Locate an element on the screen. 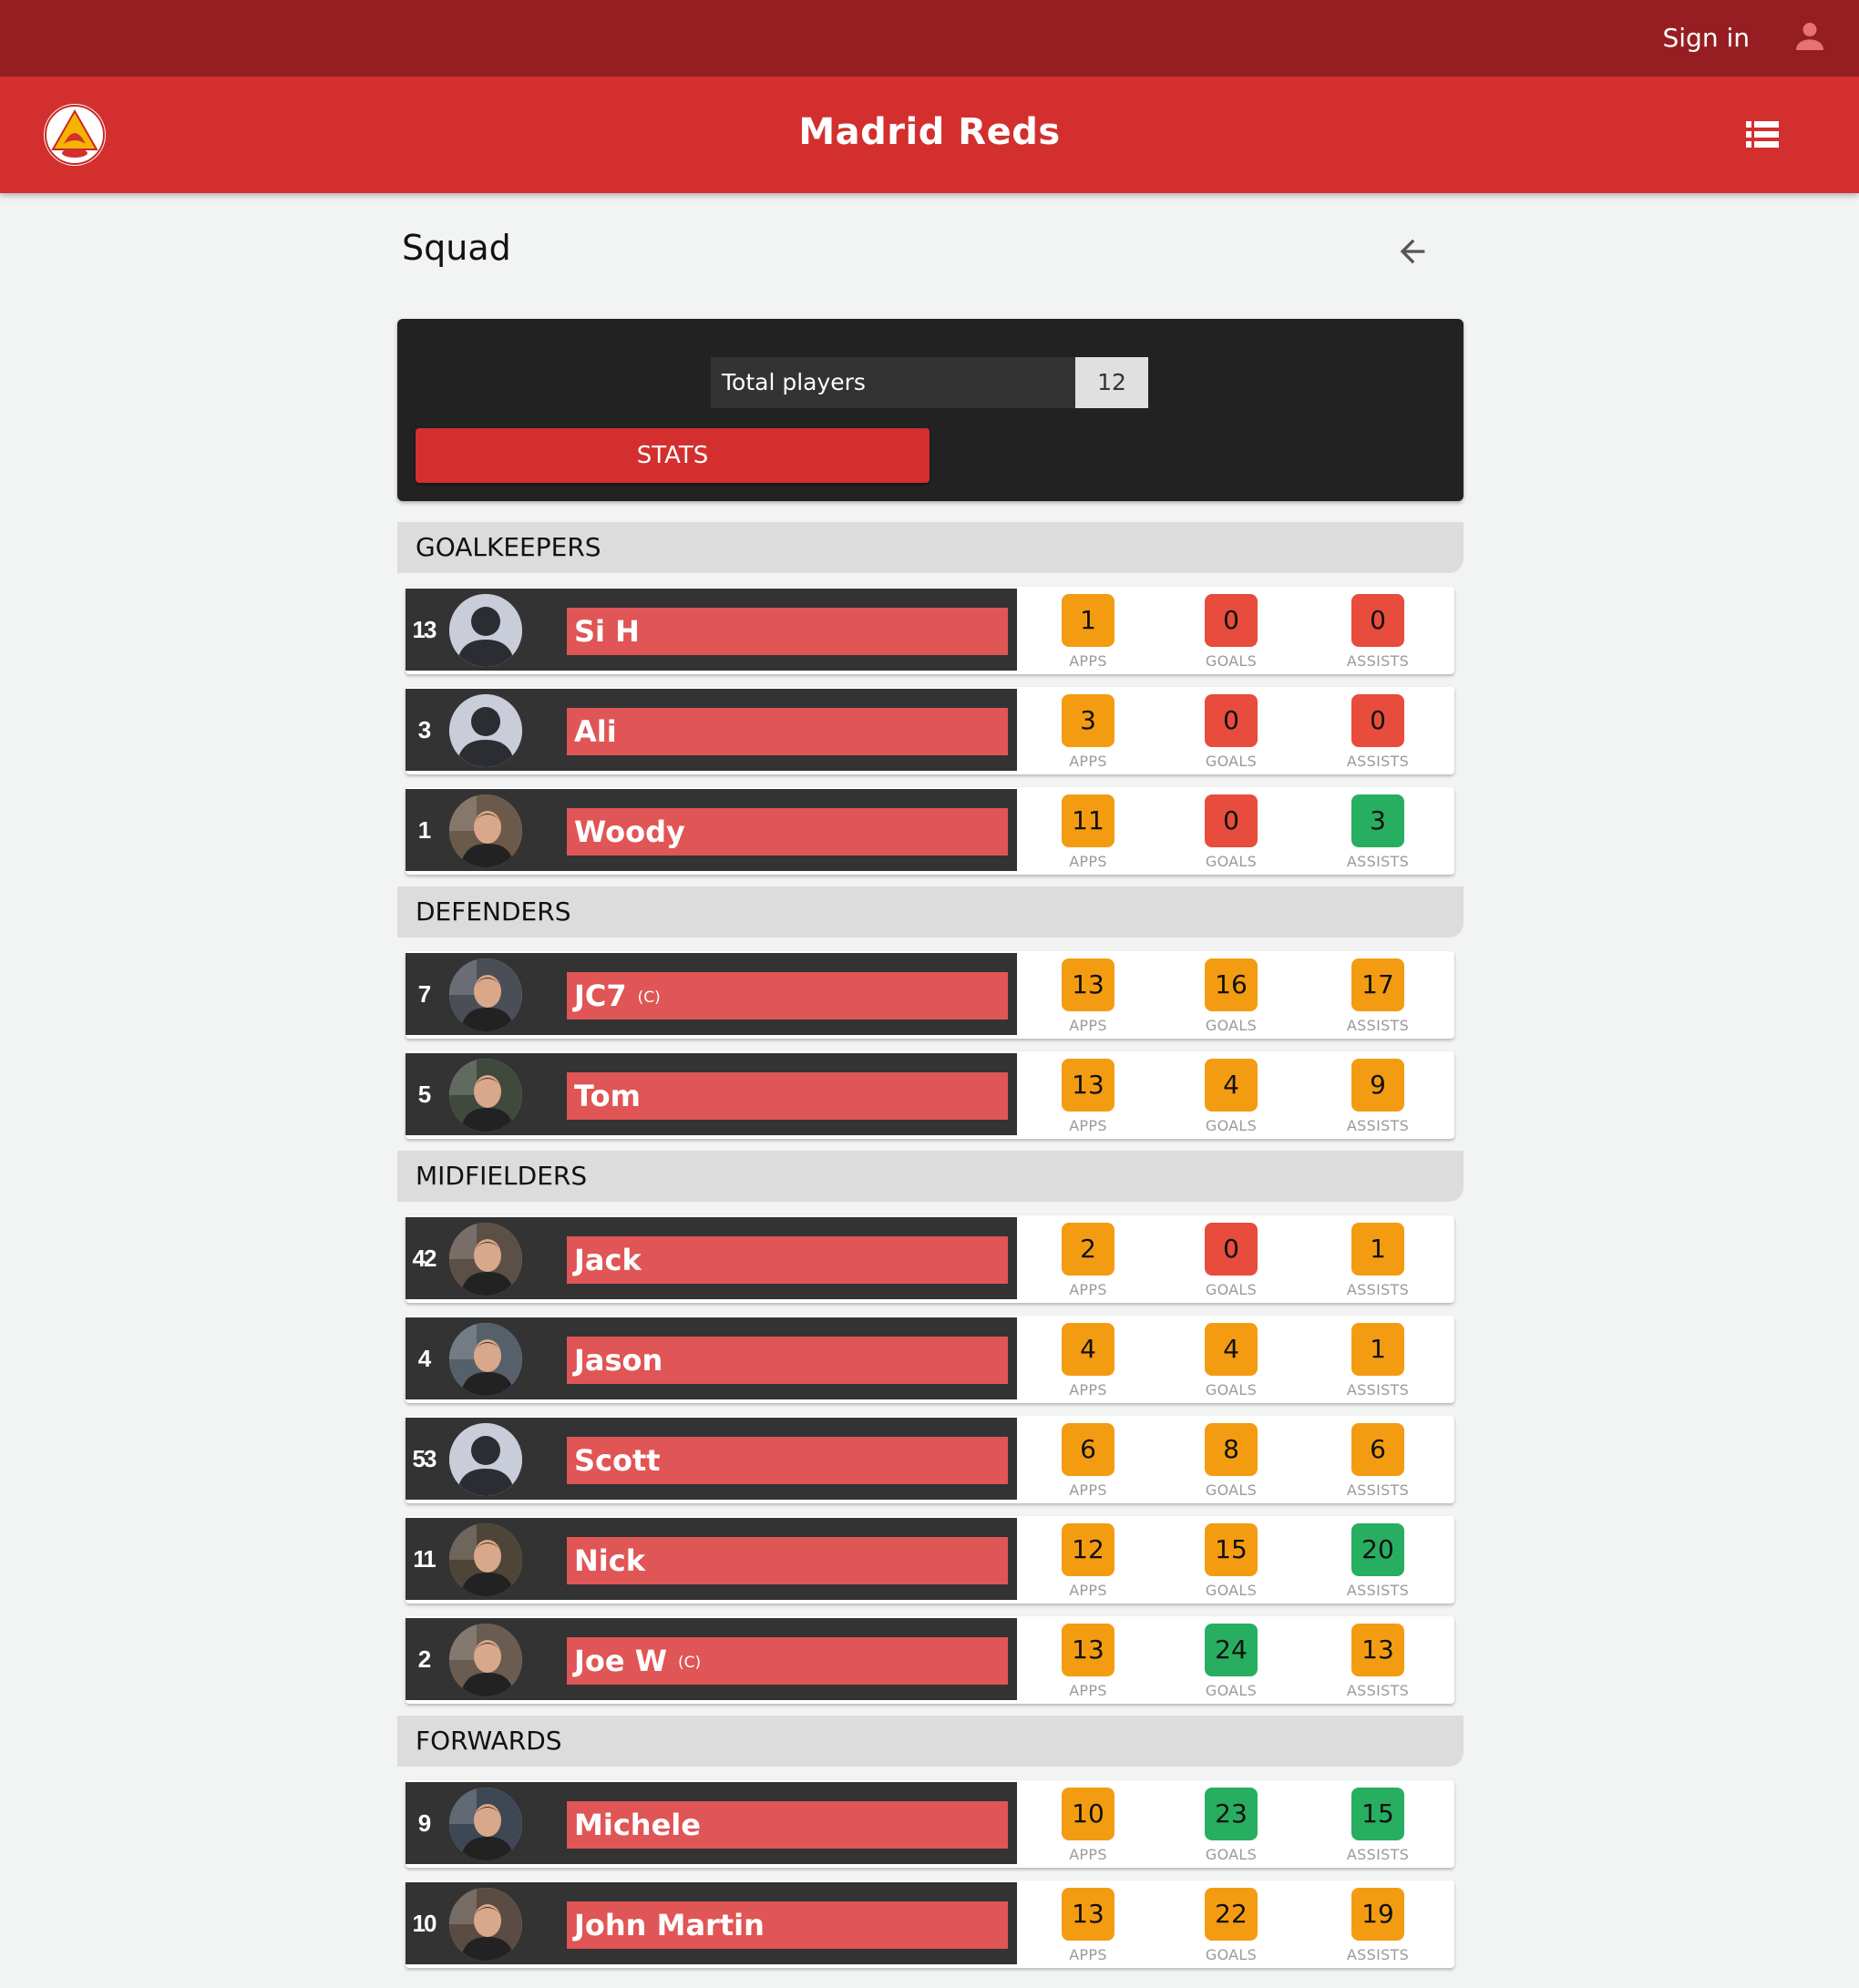 The height and width of the screenshot is (1988, 1859). player-row: 42 Jack 2 APPS 0 GOALS 1 ASSISTS is located at coordinates (930, 1259).